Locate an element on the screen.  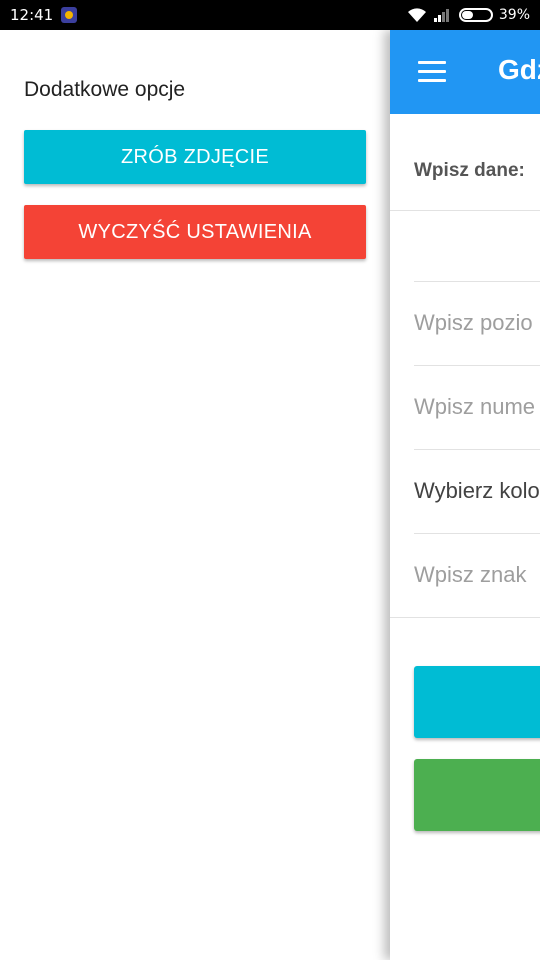
status-icons: 39% is located at coordinates (468, 15).